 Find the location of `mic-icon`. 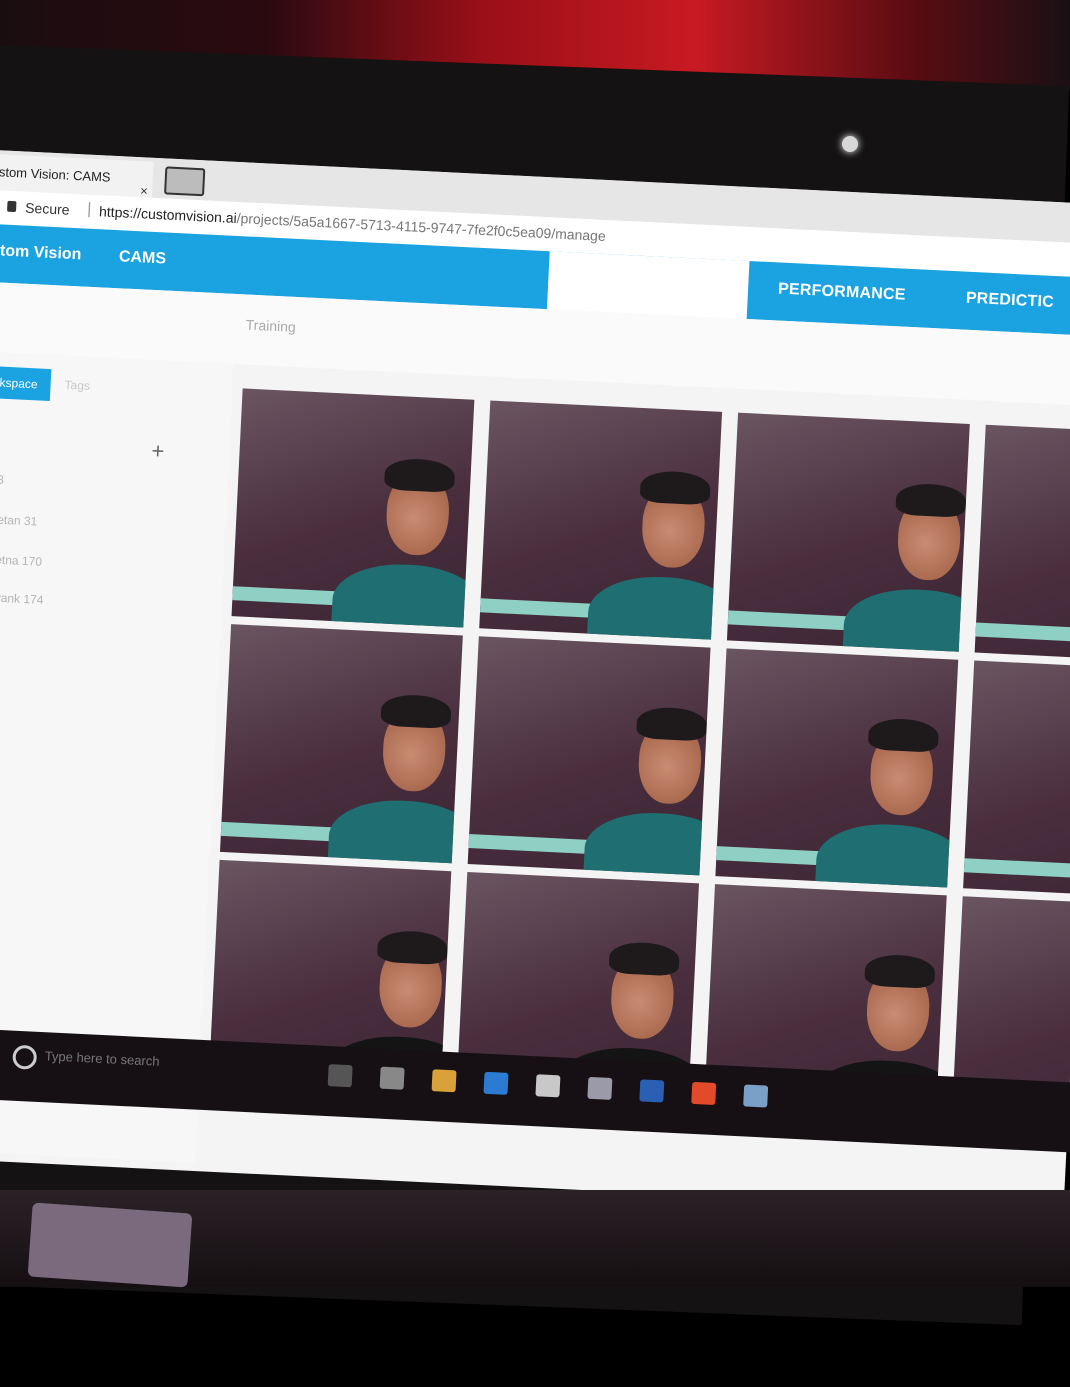

mic-icon is located at coordinates (340, 1076).